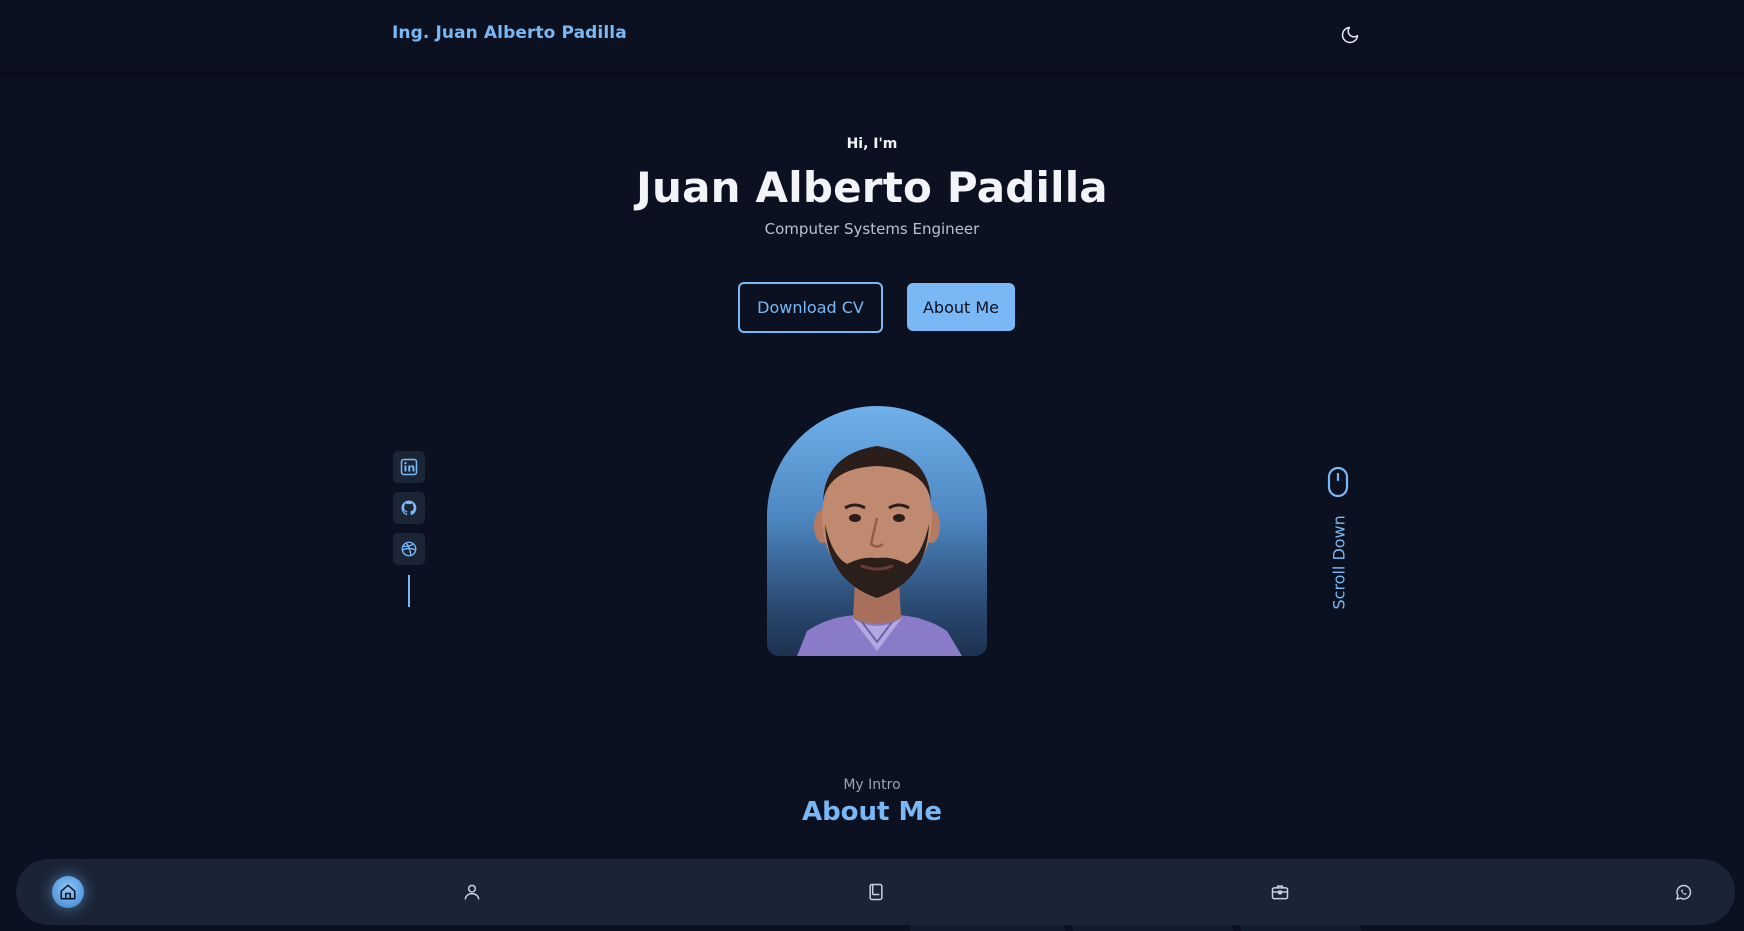 The height and width of the screenshot is (931, 1744). I want to click on scroll-down-label: Scroll Down, so click(1339, 562).